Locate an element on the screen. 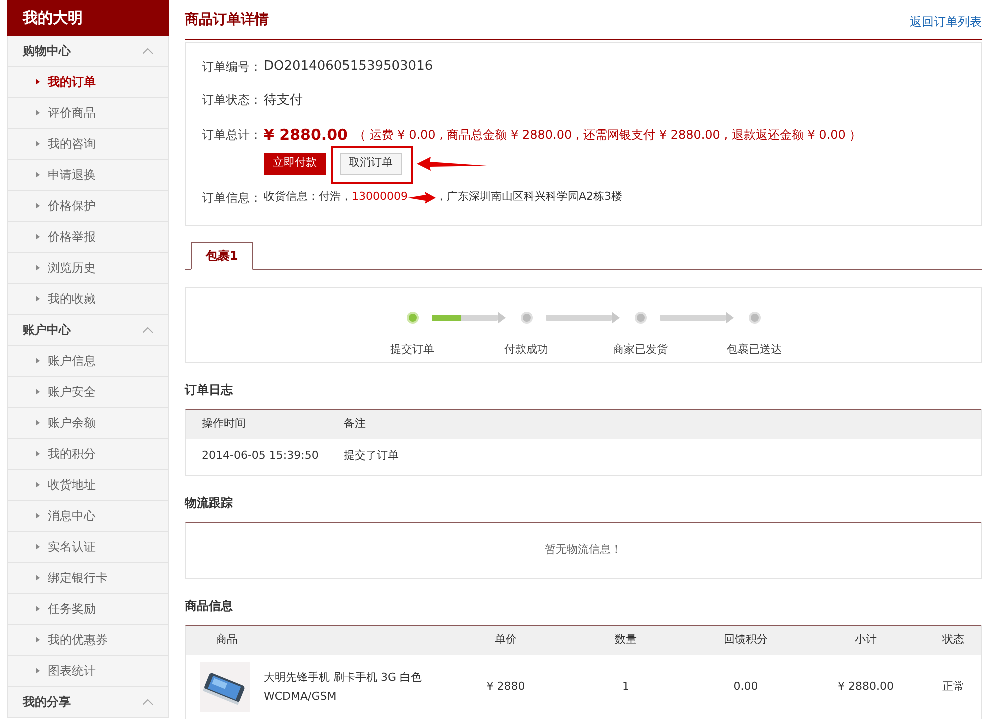  sidebar-item: 收货地址 is located at coordinates (88, 485).